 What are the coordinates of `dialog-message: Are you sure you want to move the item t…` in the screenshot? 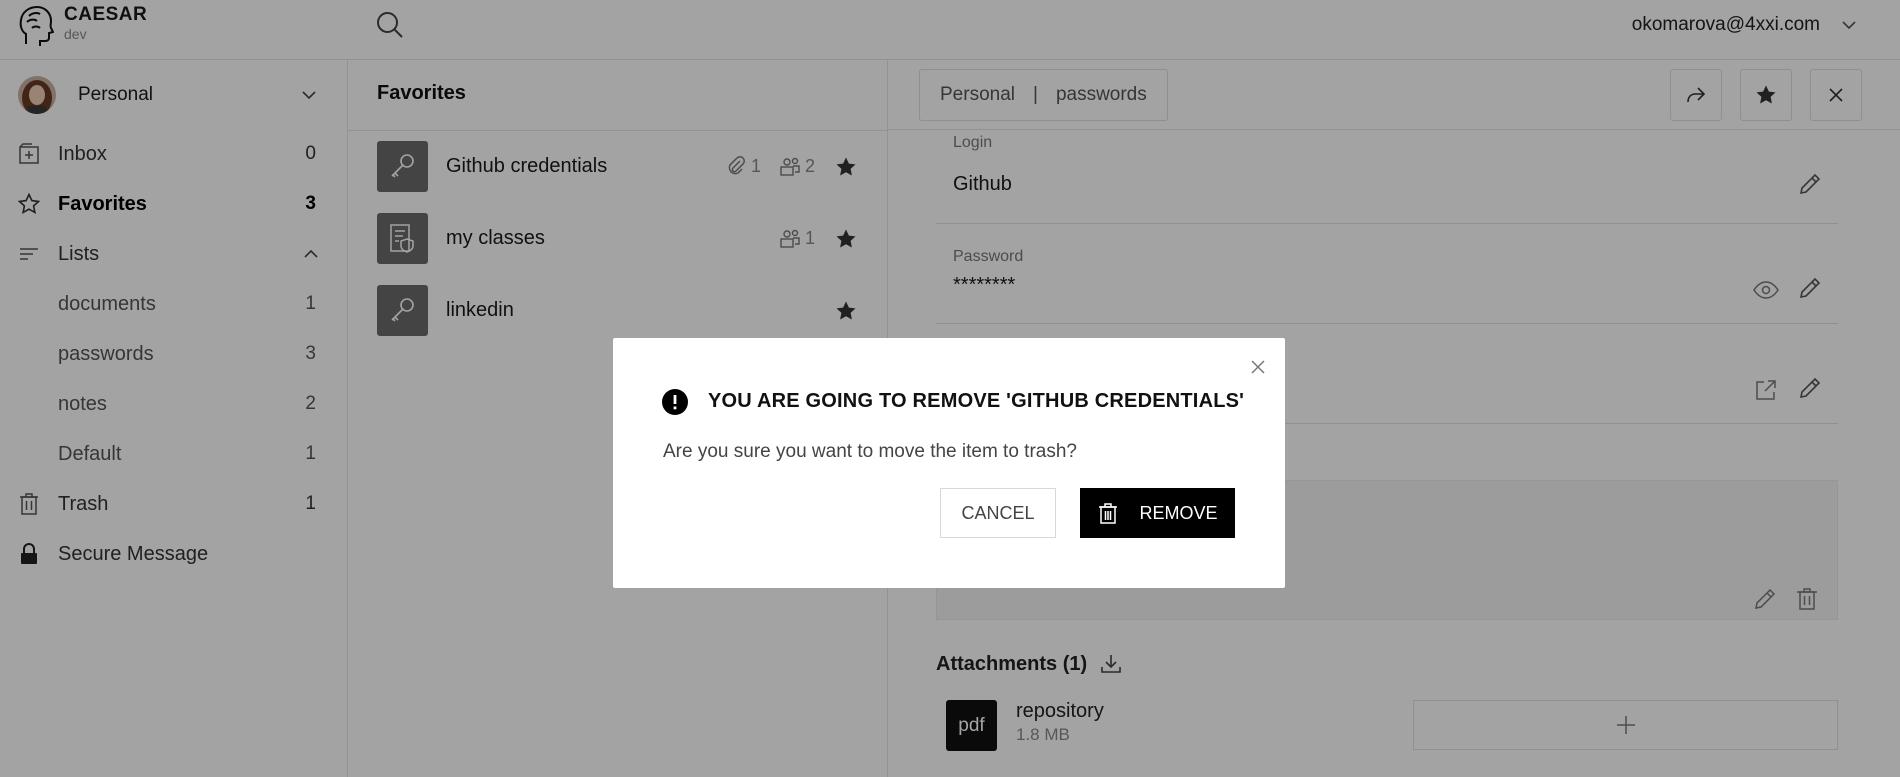 It's located at (870, 451).